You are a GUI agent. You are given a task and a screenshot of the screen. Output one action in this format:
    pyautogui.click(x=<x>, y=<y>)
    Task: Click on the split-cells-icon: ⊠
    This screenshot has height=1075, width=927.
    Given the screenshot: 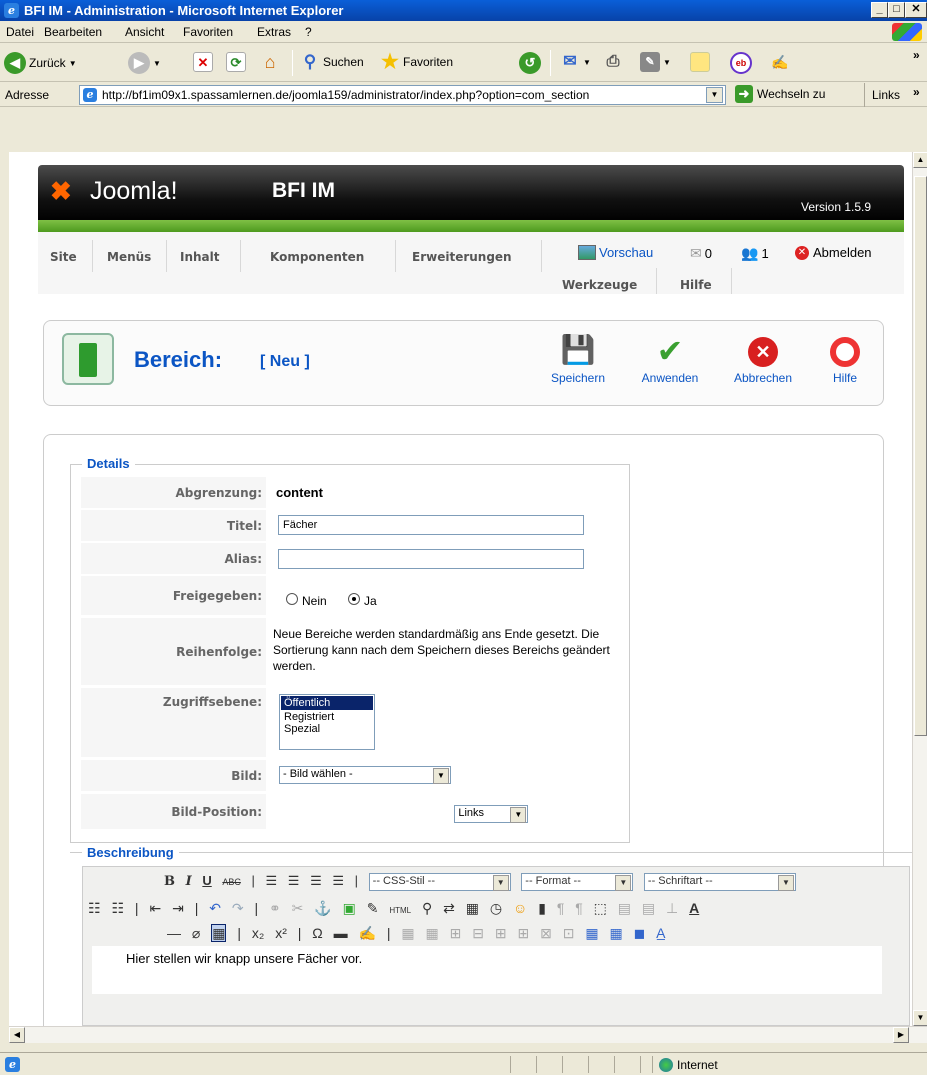 What is the action you would take?
    pyautogui.click(x=546, y=933)
    